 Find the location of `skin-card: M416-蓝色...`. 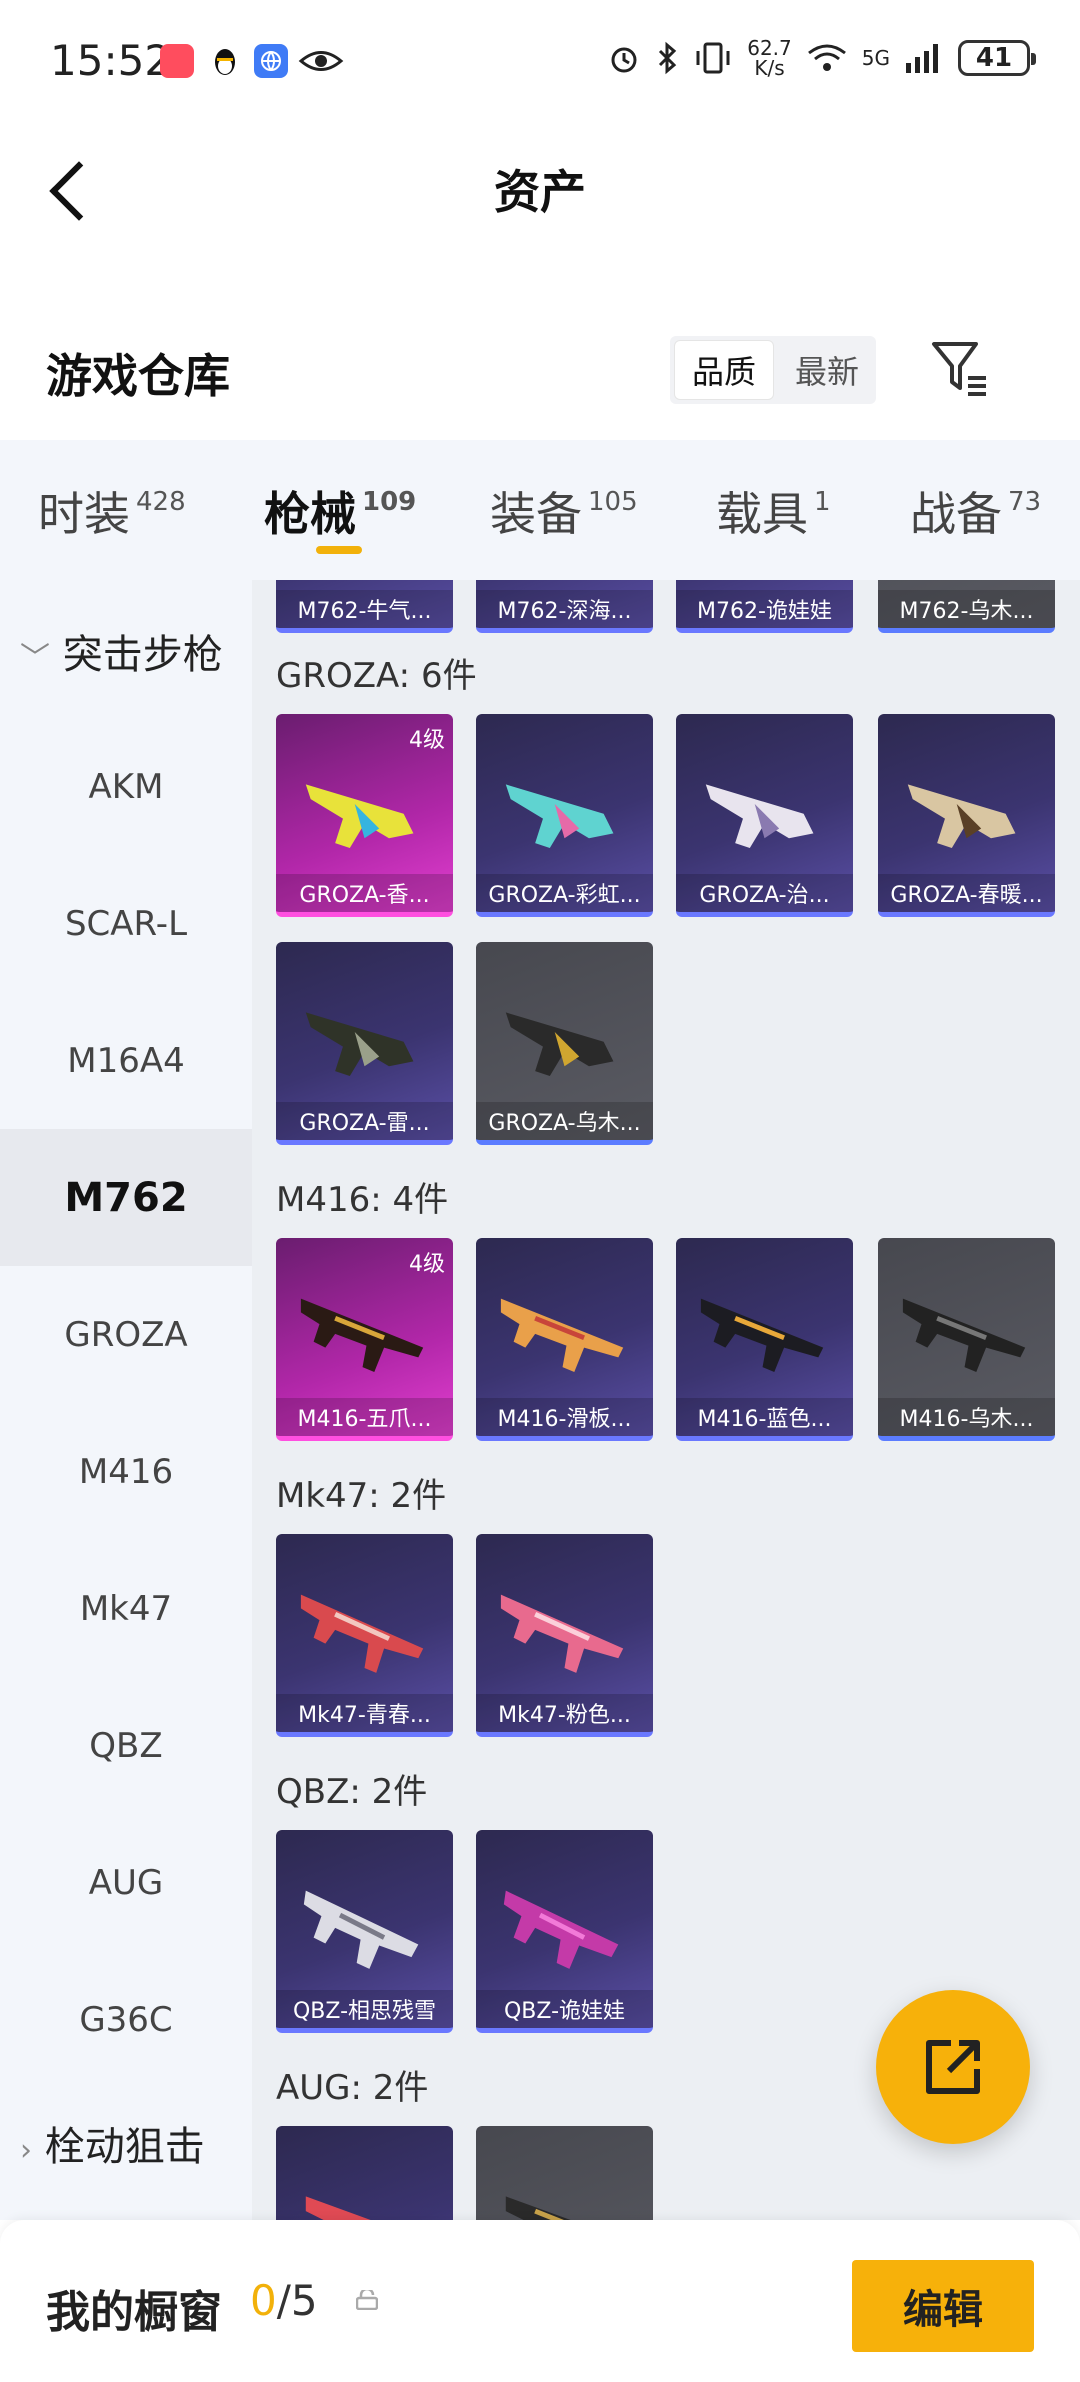

skin-card: M416-蓝色... is located at coordinates (764, 1339).